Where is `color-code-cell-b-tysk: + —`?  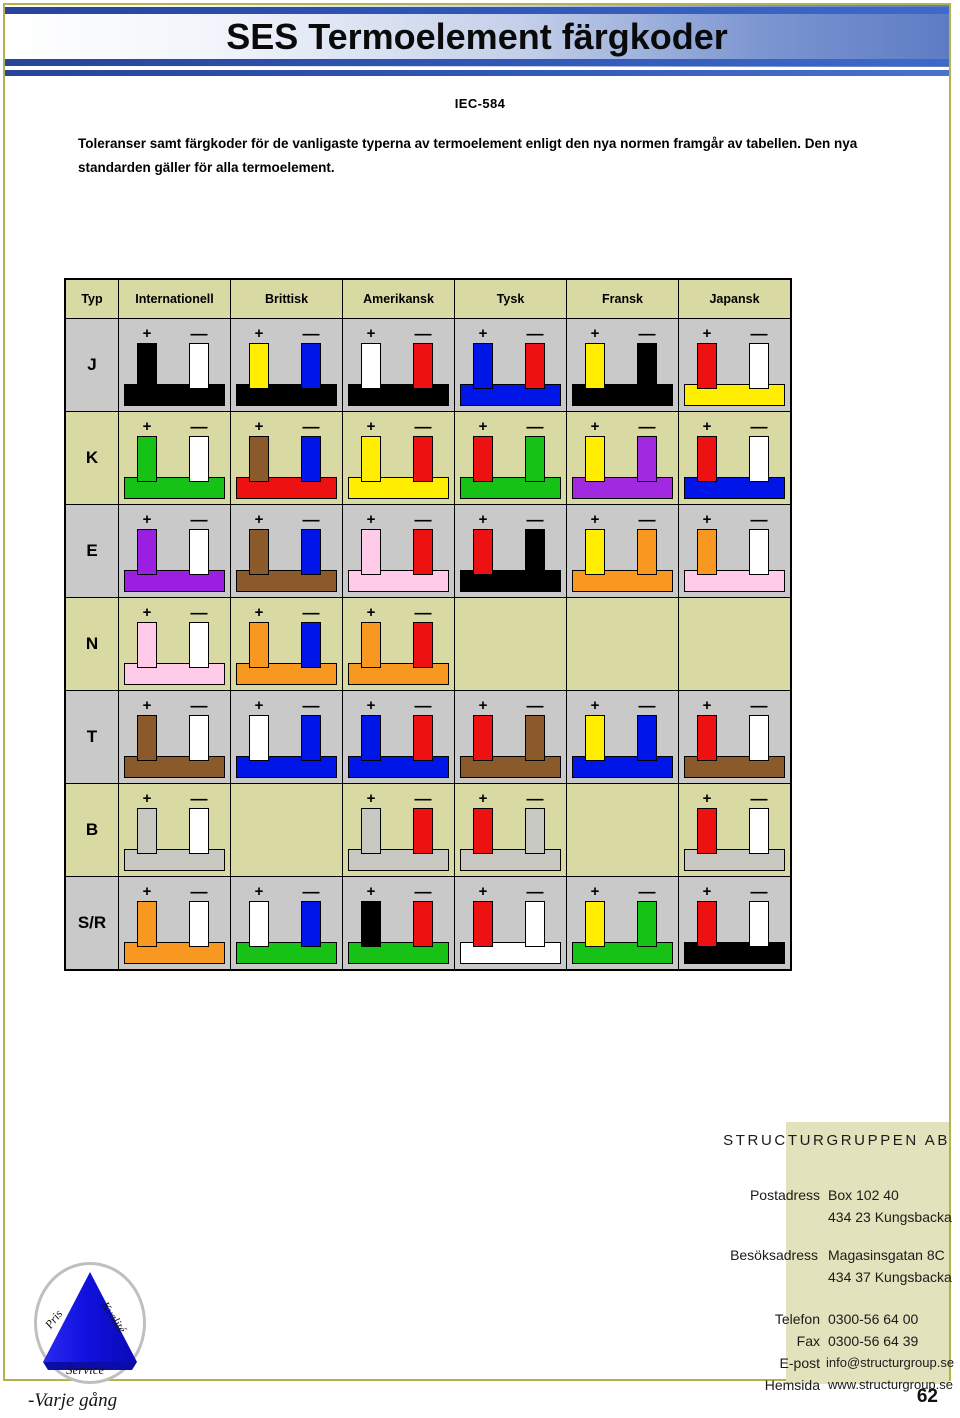 color-code-cell-b-tysk: + — is located at coordinates (510, 830).